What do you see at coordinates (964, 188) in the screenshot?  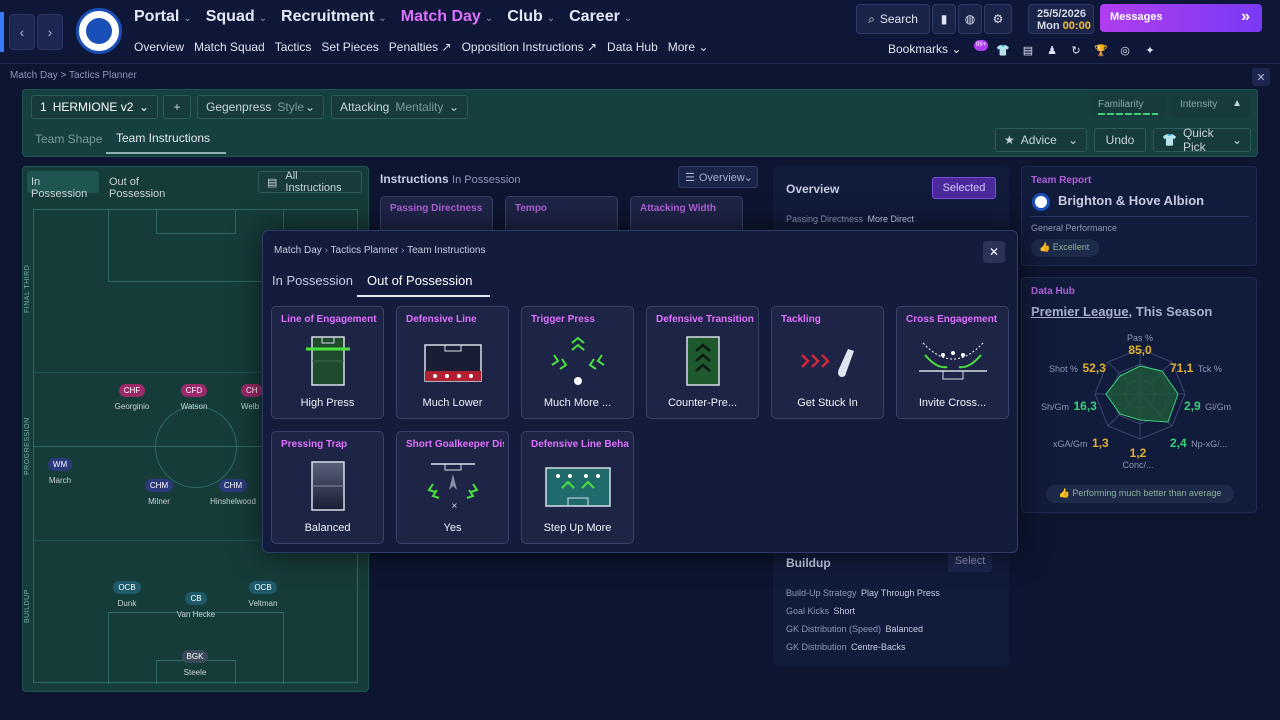 I see `selected-toggle: Selected` at bounding box center [964, 188].